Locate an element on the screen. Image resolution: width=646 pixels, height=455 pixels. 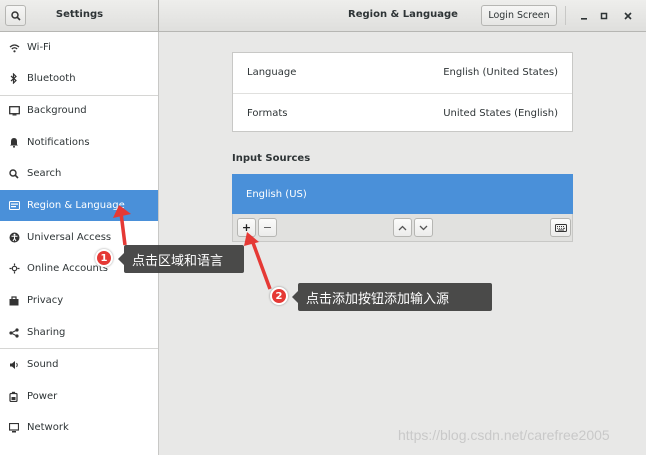
annotation-step-2-callout: 点击添加按钮添加输入源 is located at coordinates (392, 297).